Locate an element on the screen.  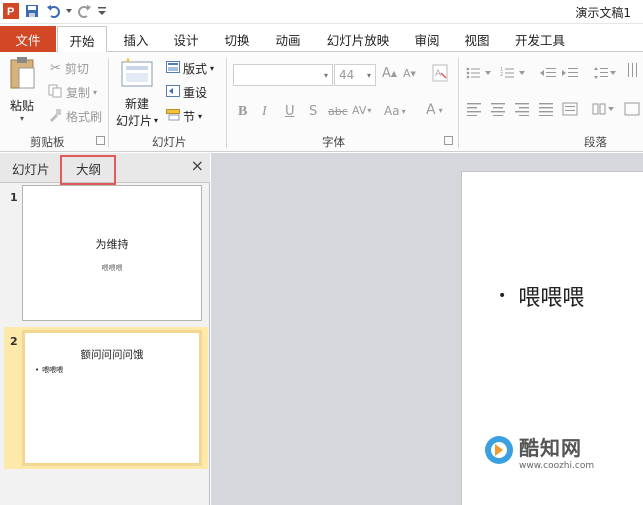
undo-icon is located at coordinates (53, 11).